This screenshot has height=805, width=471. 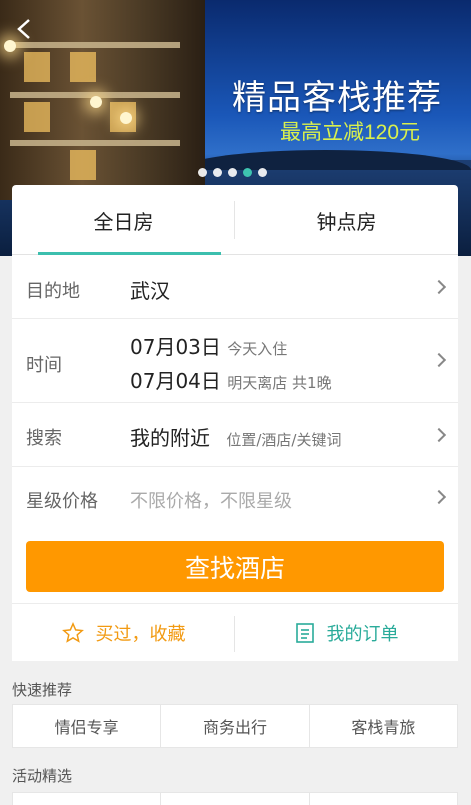 I want to click on checkout-line: 07月04日 明天离店 共1晚, so click(x=231, y=379).